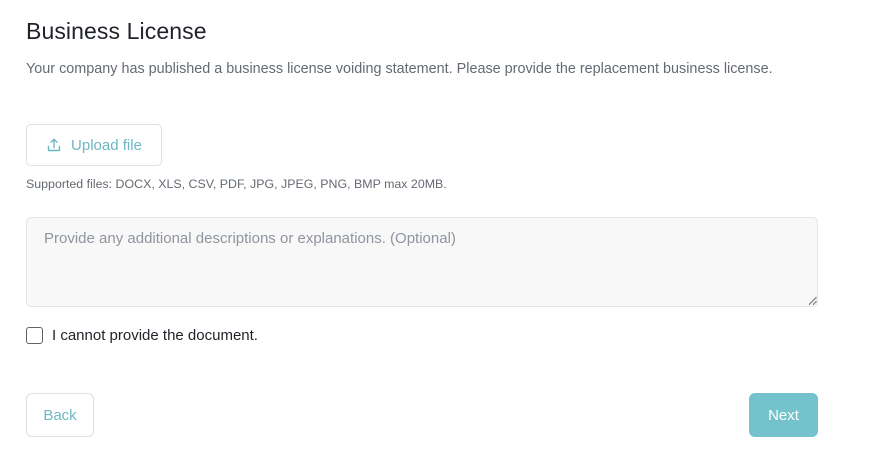  Describe the element at coordinates (116, 31) in the screenshot. I see `page-title: Business License` at that location.